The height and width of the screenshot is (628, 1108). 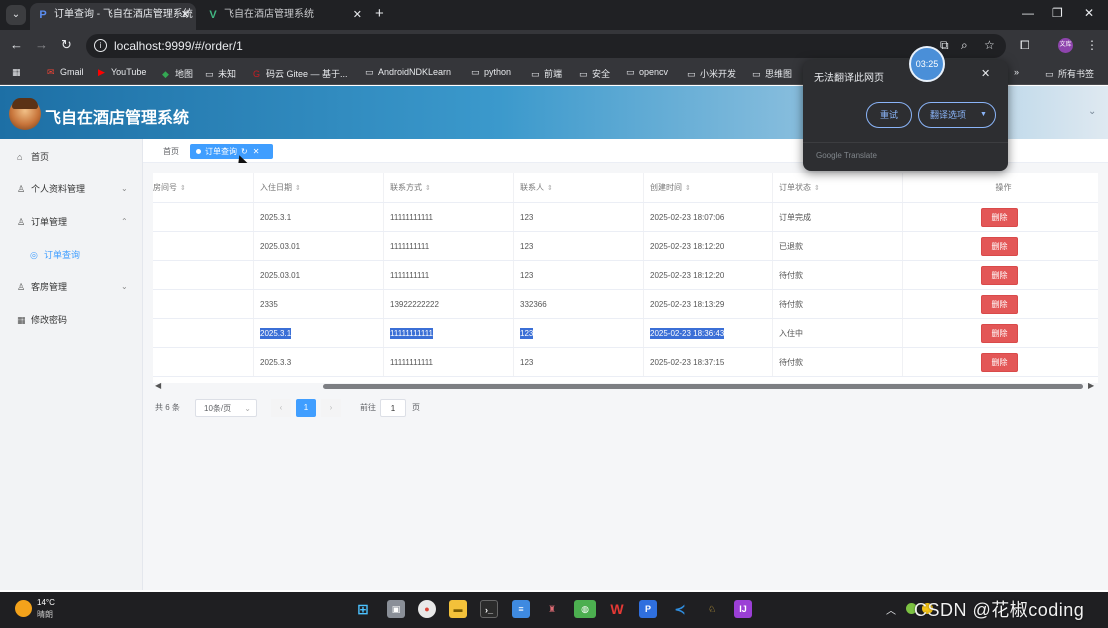 I want to click on sidebar-item-order-query: ◎ 订单查询, so click(x=71, y=255).